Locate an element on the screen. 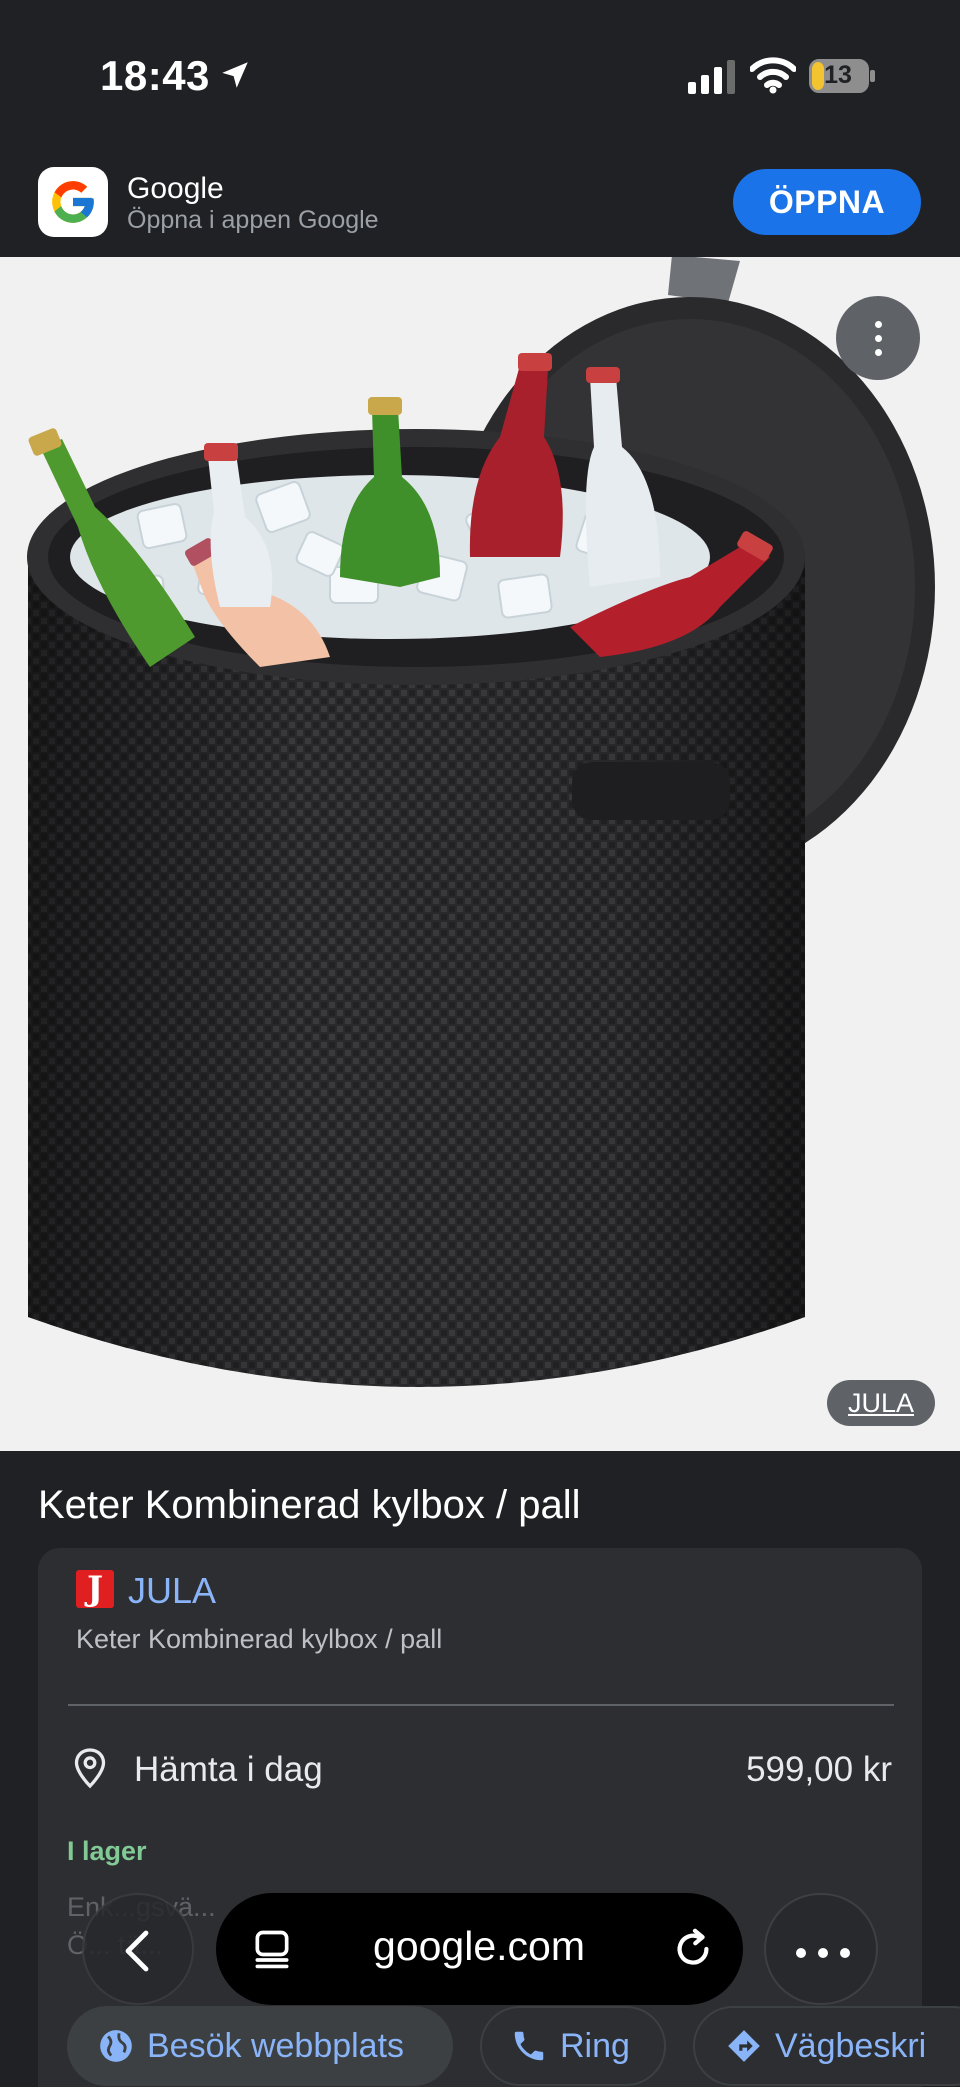 Image resolution: width=960 pixels, height=2087 pixels. banner-title: Google is located at coordinates (175, 188).